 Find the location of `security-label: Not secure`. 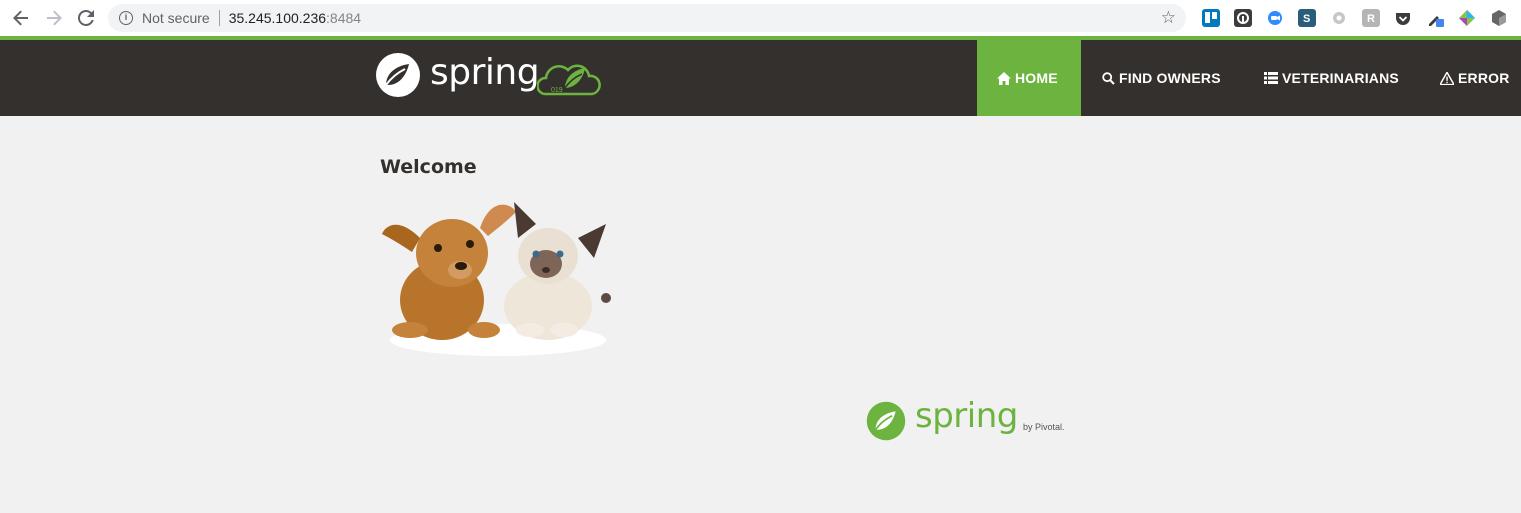

security-label: Not secure is located at coordinates (176, 18).